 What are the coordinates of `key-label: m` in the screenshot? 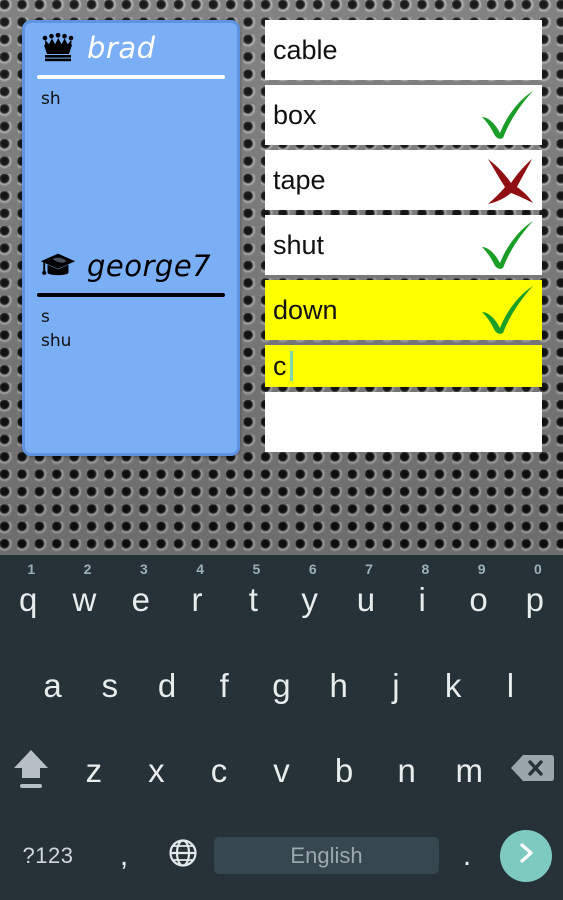 It's located at (469, 770).